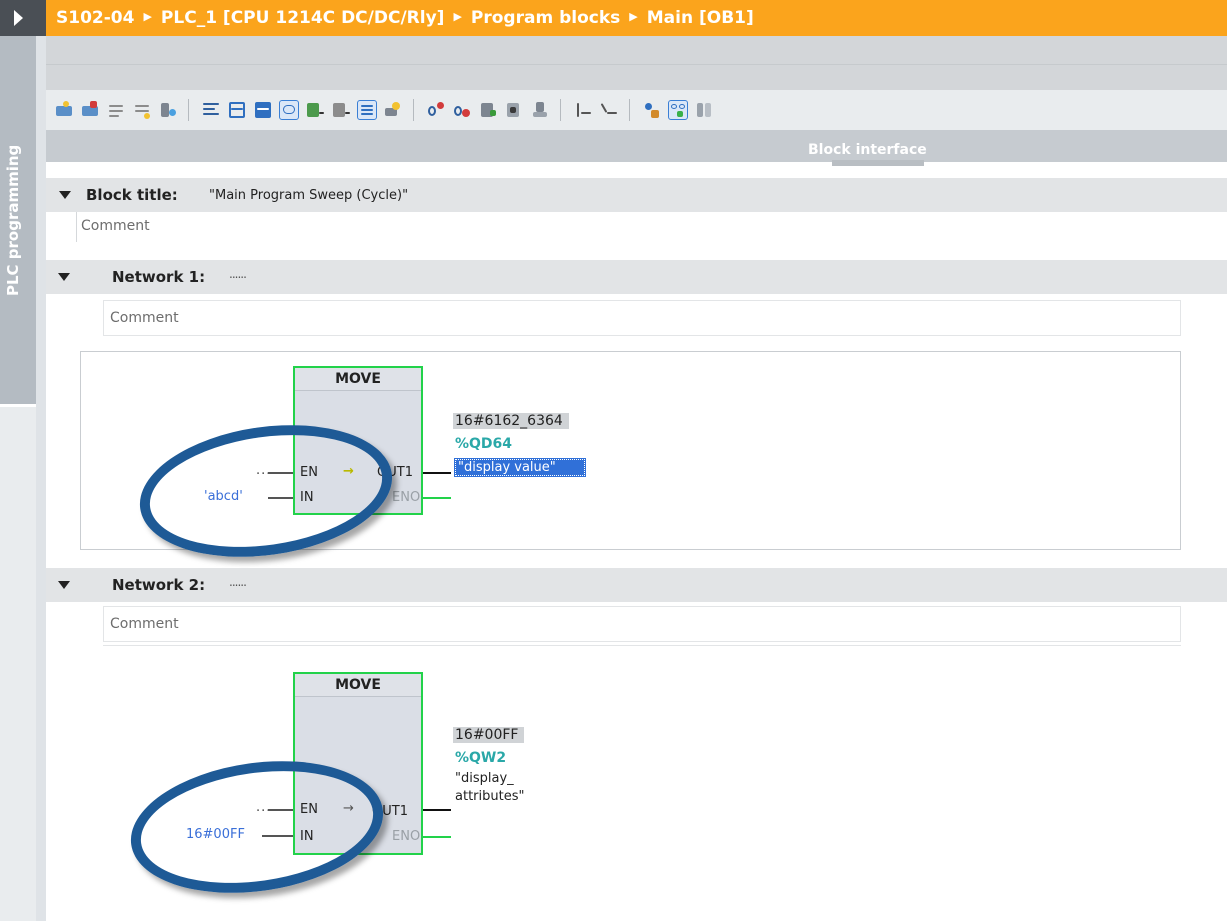 The width and height of the screenshot is (1227, 921). What do you see at coordinates (13, 220) in the screenshot?
I see `left-tab-label: PLC programming` at bounding box center [13, 220].